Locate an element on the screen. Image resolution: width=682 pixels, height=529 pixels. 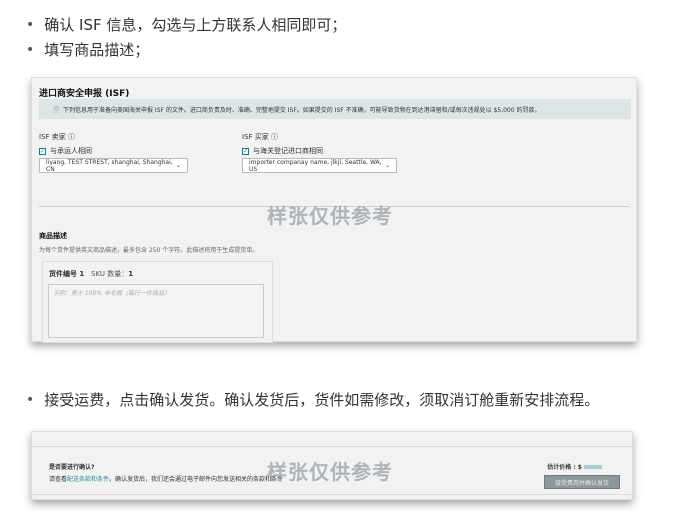
price-label: 估计价格 : $ is located at coordinates (574, 466).